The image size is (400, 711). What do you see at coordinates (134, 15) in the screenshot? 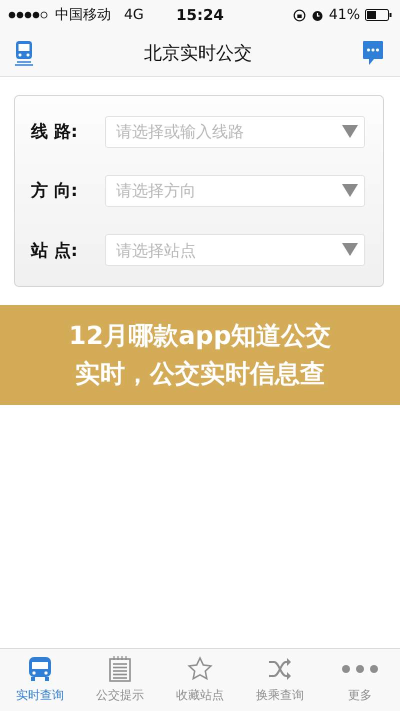
I see `network-text: 4G` at bounding box center [134, 15].